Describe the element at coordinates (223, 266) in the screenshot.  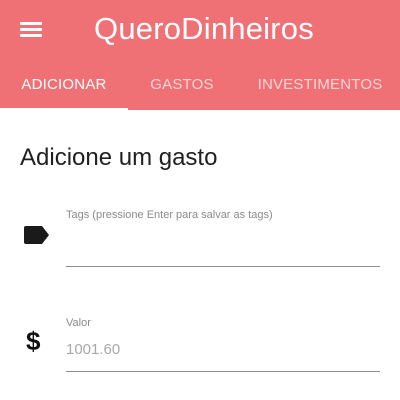
I see `tags-field-underline` at that location.